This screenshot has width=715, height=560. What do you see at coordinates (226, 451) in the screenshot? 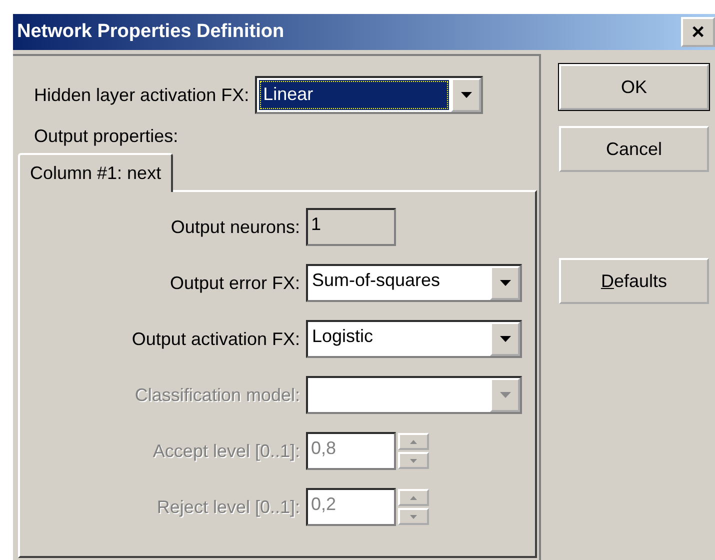
I see `field-label: Accept level [0..1]:` at bounding box center [226, 451].